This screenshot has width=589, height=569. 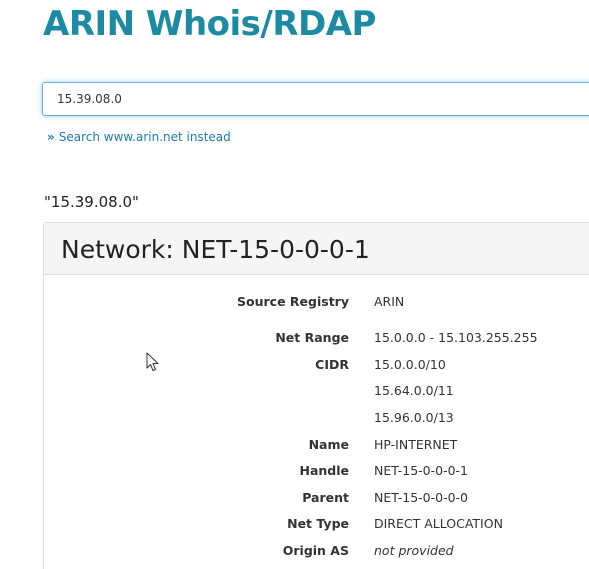 What do you see at coordinates (324, 470) in the screenshot?
I see `field-label: Handle` at bounding box center [324, 470].